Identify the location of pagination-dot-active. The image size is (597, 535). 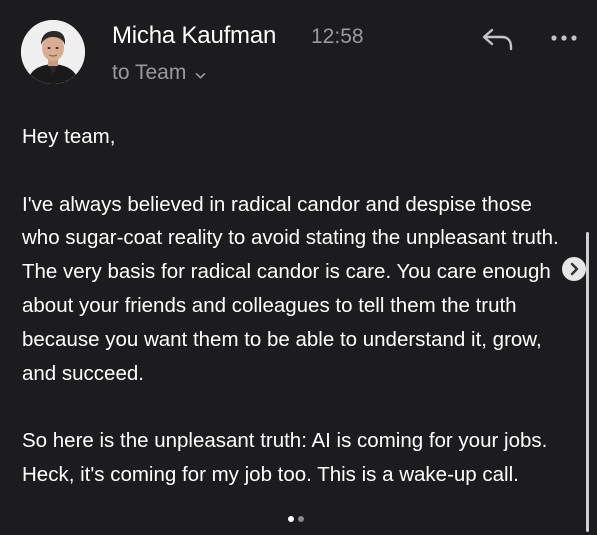
(291, 519).